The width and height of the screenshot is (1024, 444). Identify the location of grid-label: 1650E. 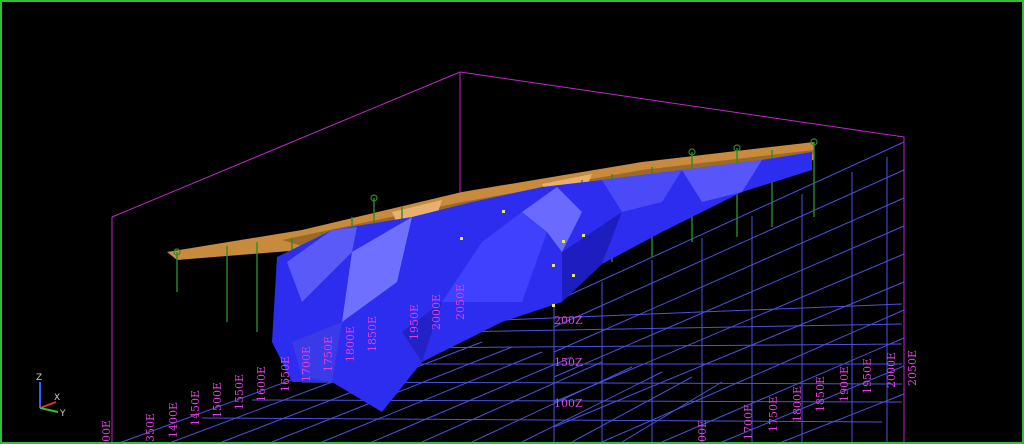
(285, 374).